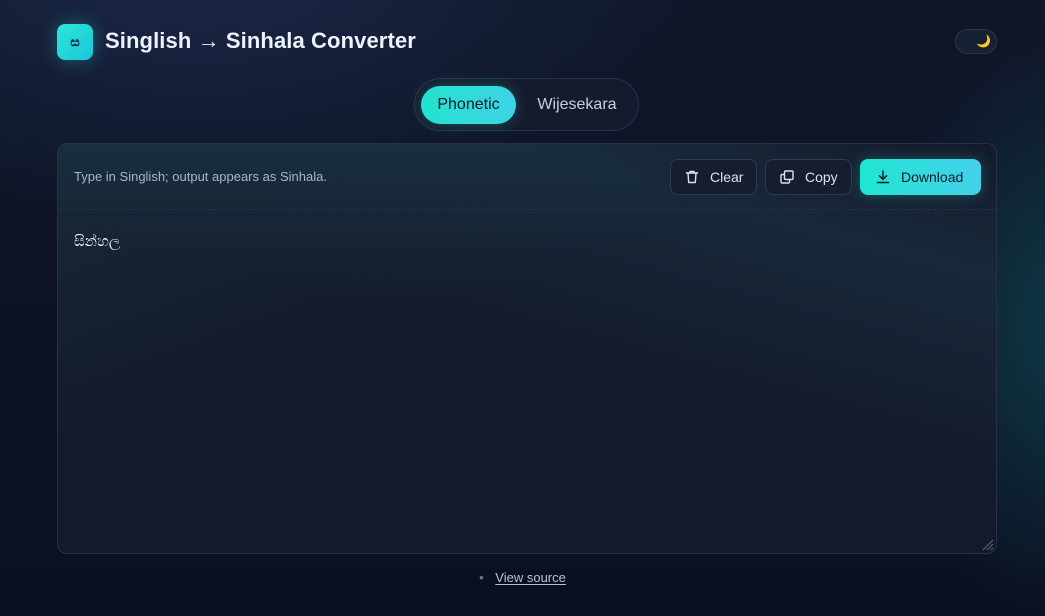 This screenshot has height=616, width=1045. I want to click on clear-button: Clear, so click(713, 177).